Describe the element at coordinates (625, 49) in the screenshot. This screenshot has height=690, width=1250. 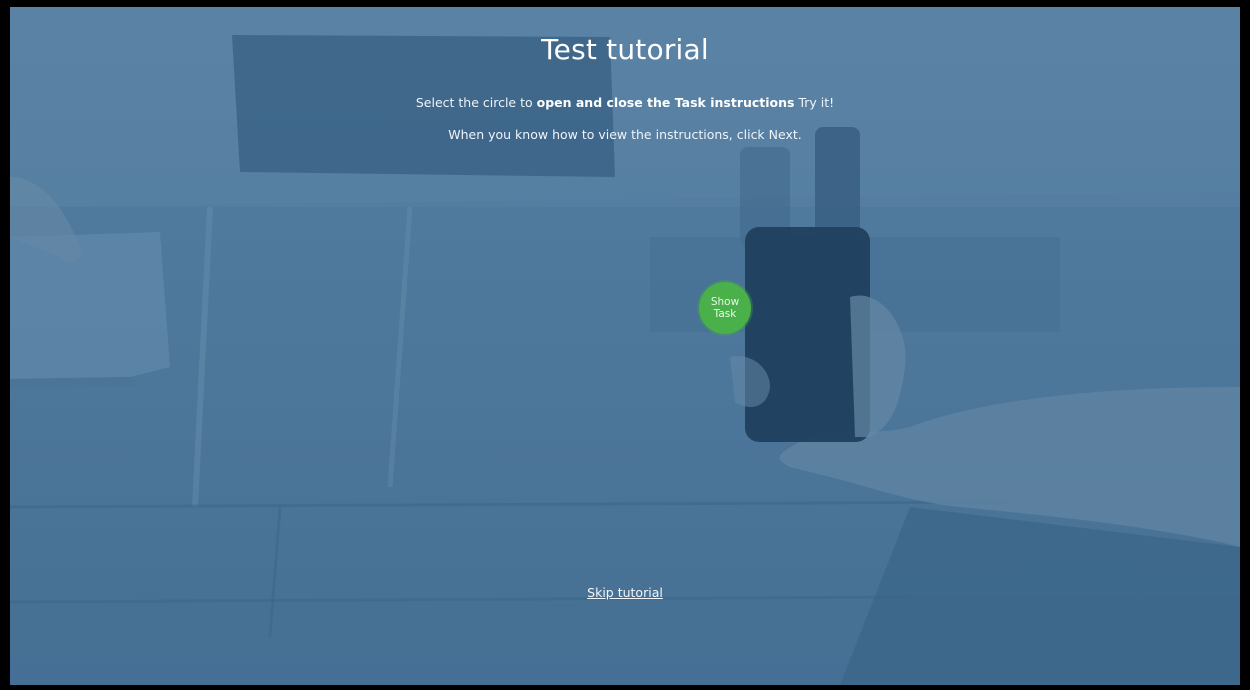
I see `tutorial-title: Test tutorial` at that location.